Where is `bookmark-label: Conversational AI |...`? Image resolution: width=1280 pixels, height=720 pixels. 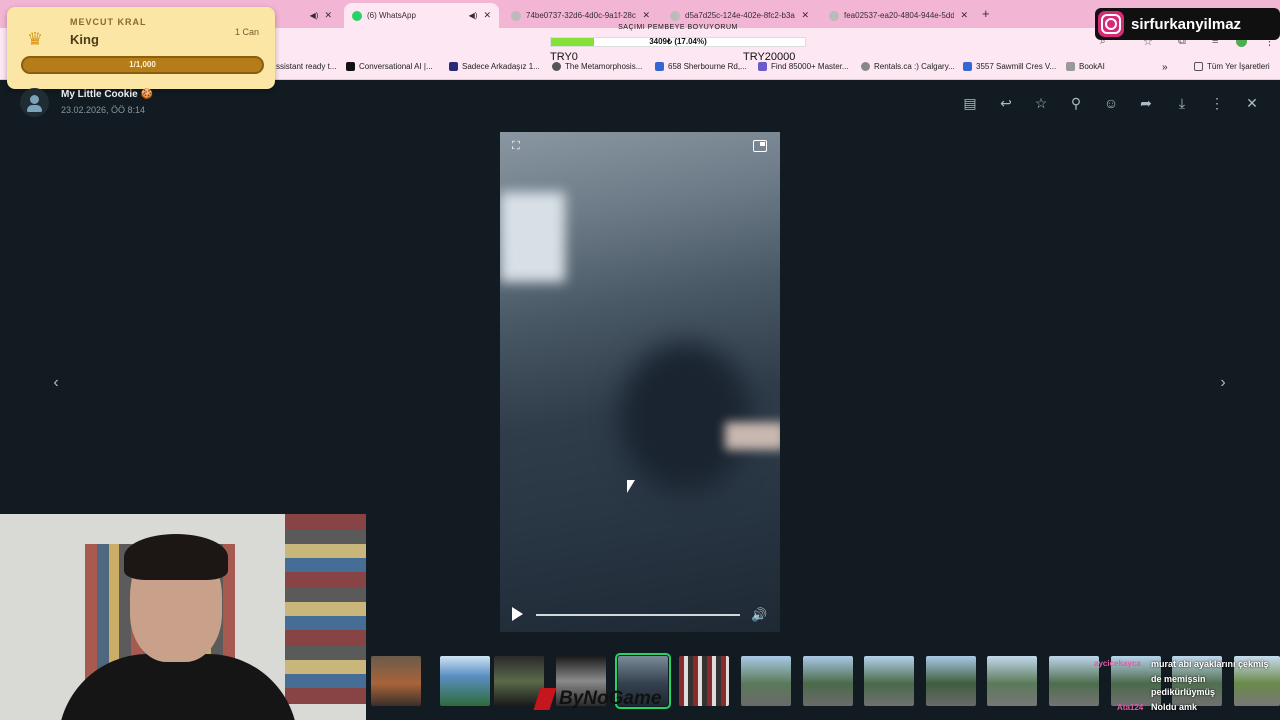 bookmark-label: Conversational AI |... is located at coordinates (396, 66).